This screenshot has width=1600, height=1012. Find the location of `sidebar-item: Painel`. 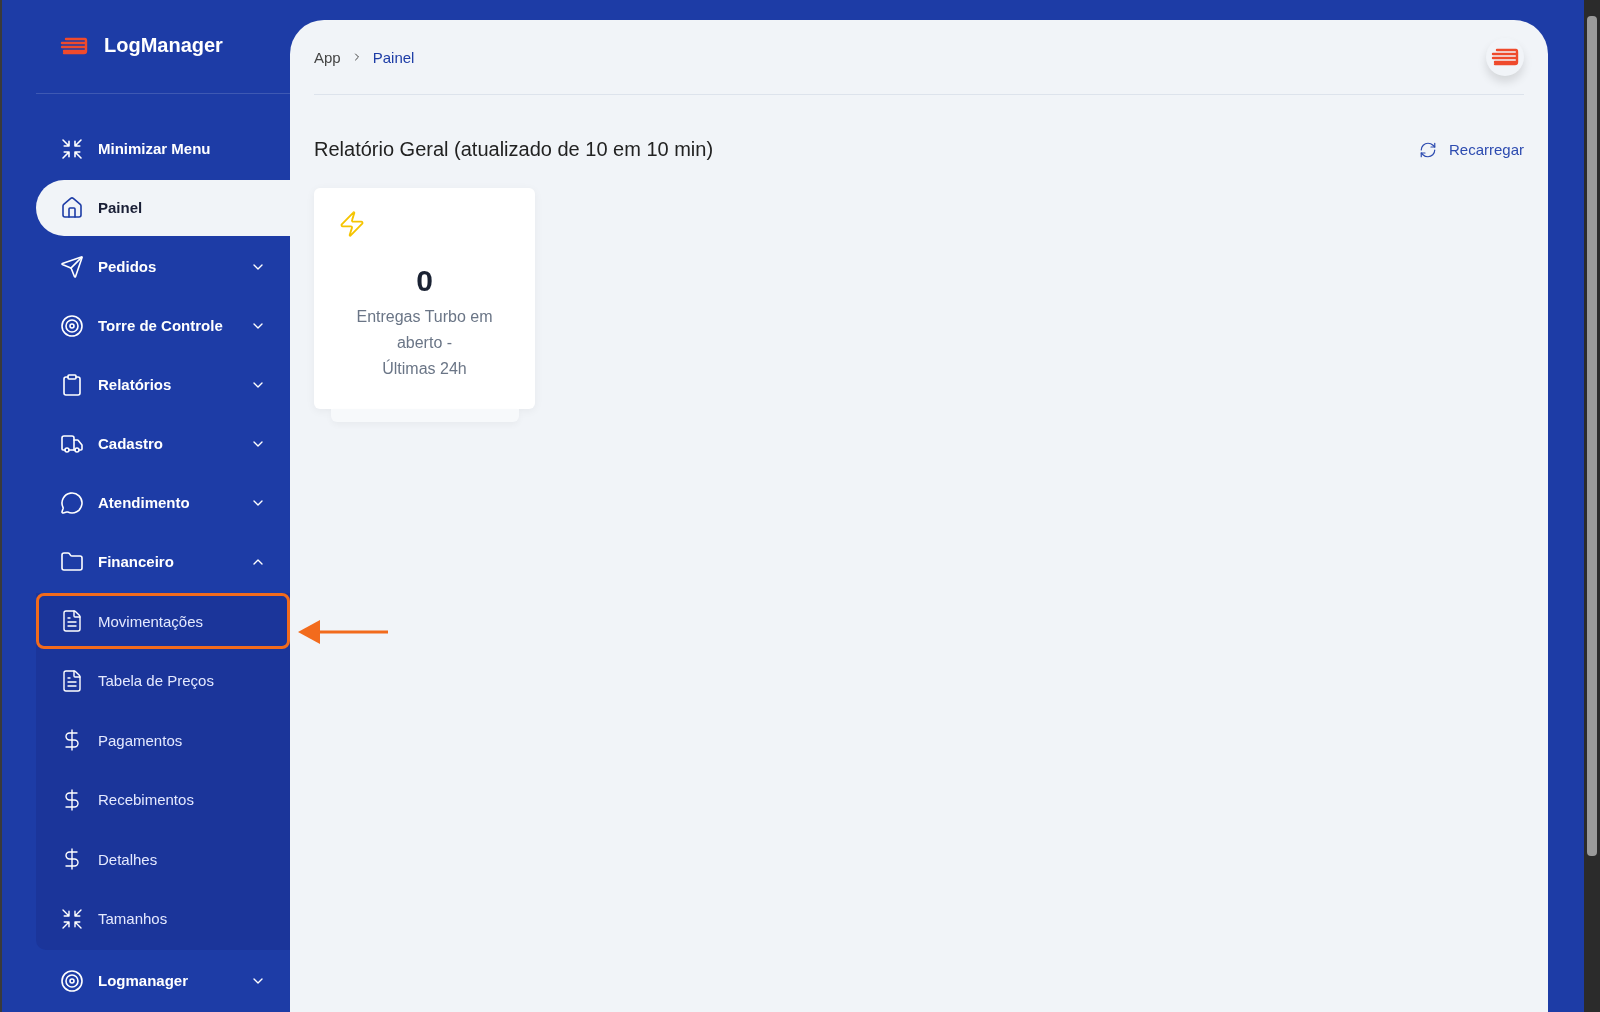

sidebar-item: Painel is located at coordinates (163, 208).